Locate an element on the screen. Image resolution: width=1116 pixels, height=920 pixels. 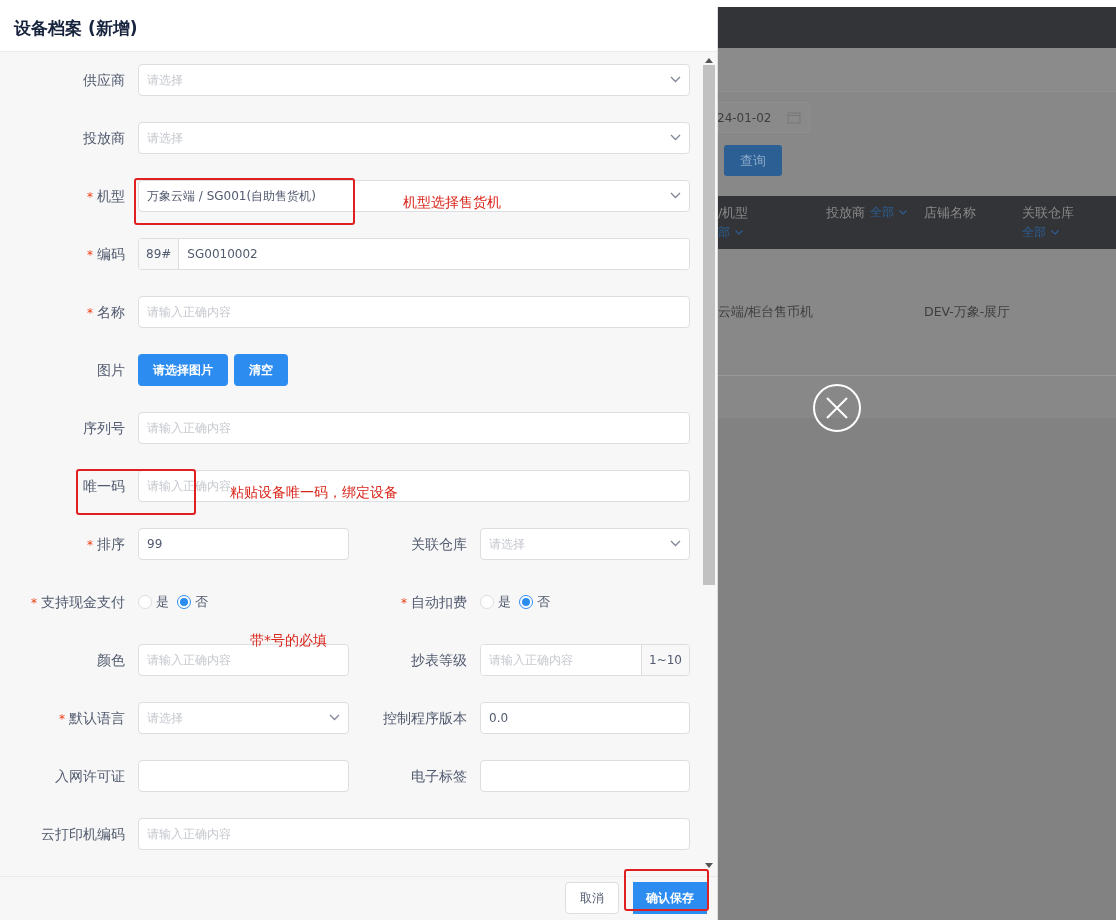
scrollbar is located at coordinates (709, 462).